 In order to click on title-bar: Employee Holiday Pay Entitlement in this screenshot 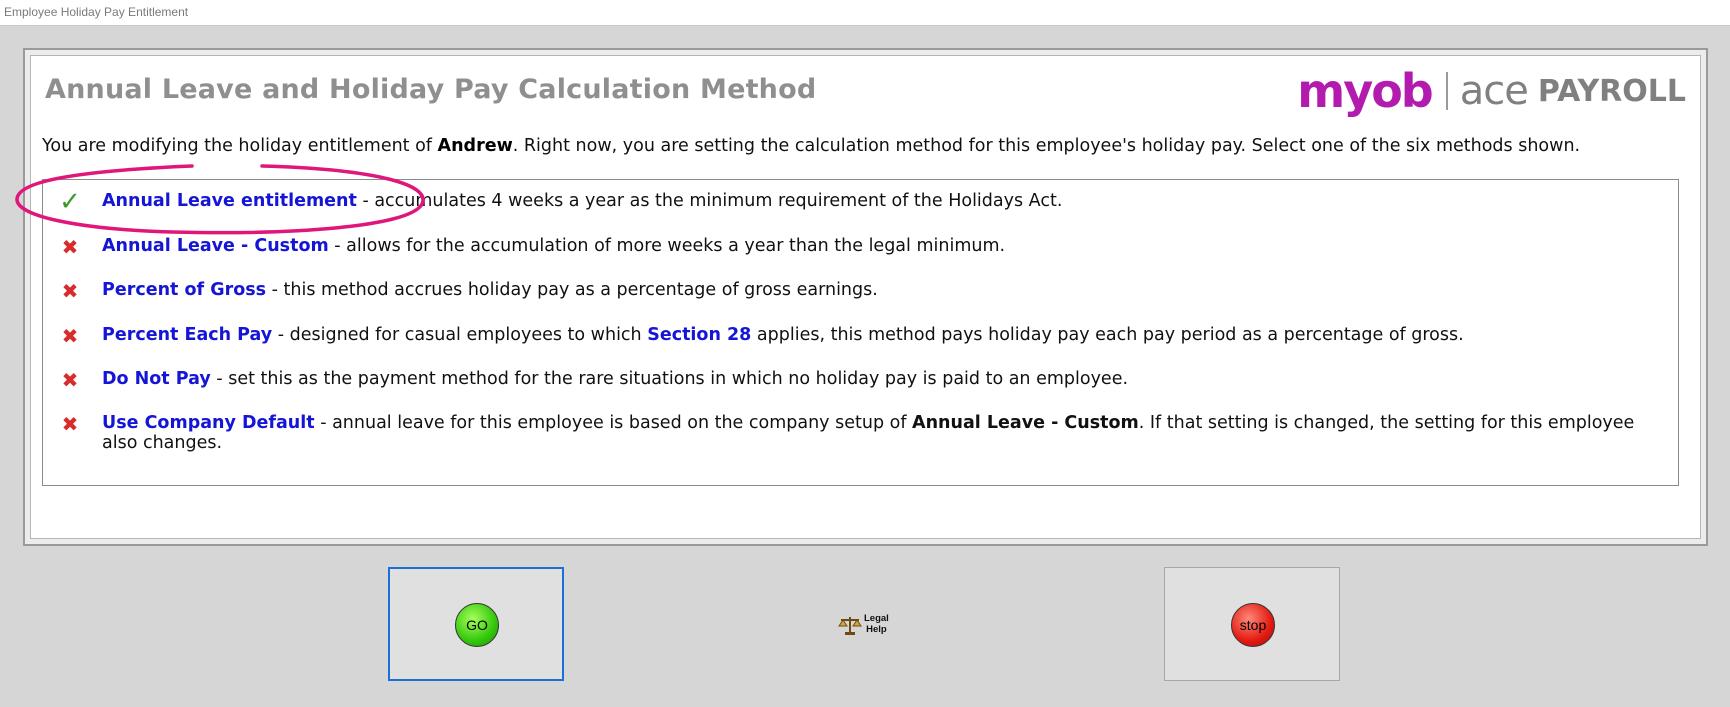, I will do `click(865, 13)`.